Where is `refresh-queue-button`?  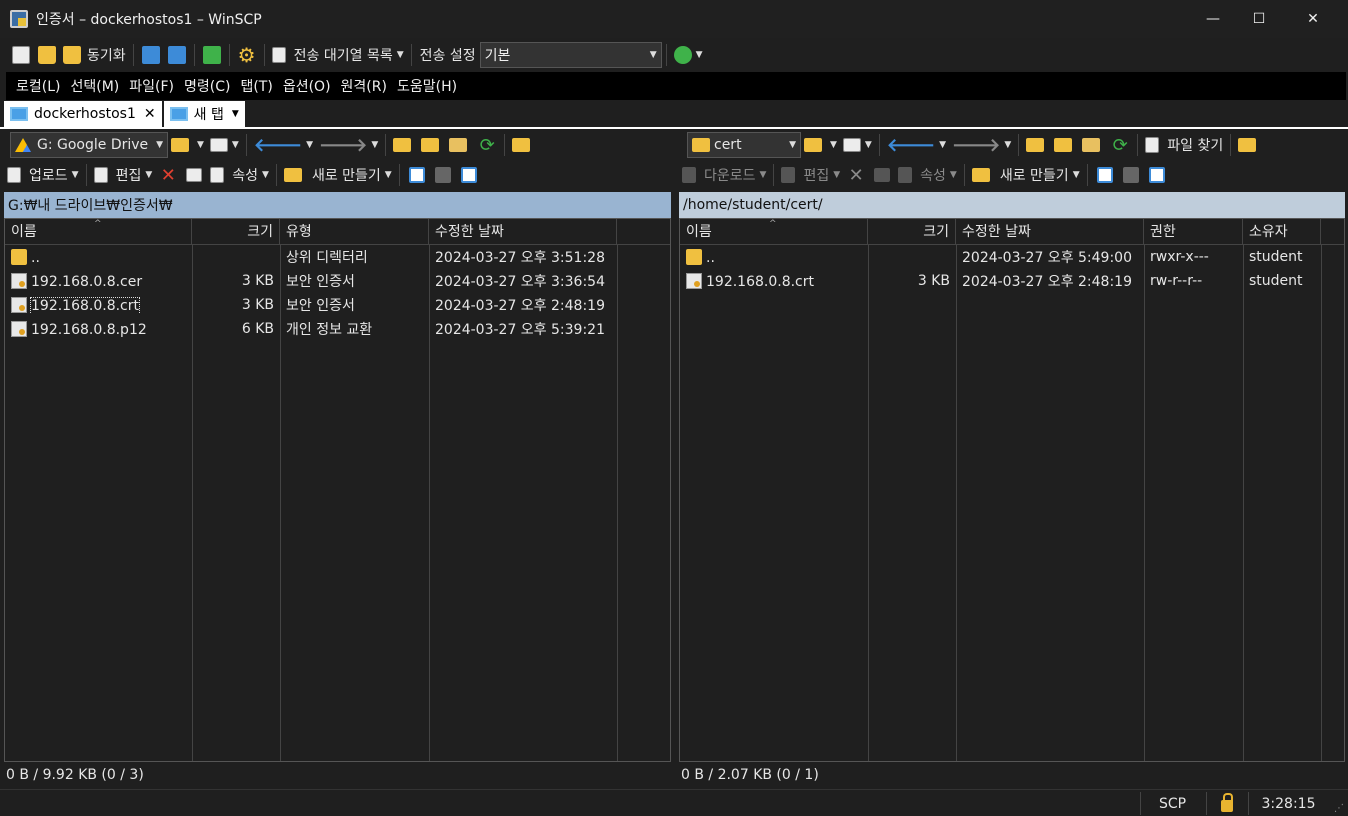 refresh-queue-button is located at coordinates (212, 55).